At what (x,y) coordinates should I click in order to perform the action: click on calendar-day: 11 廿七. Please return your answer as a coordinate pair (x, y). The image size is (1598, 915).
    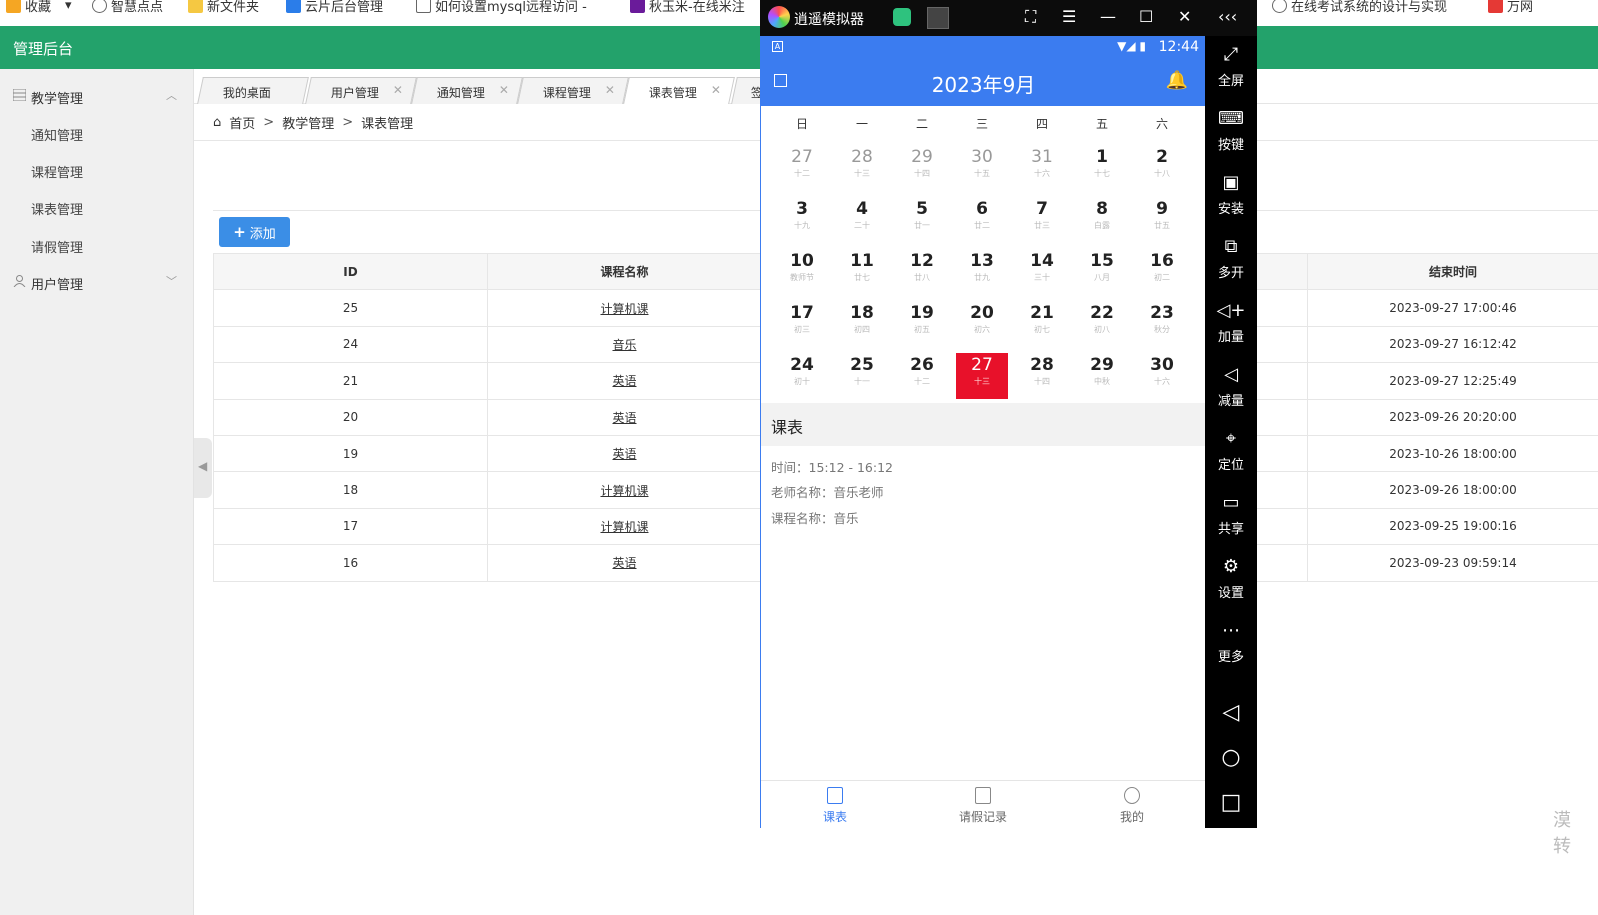
    Looking at the image, I should click on (862, 272).